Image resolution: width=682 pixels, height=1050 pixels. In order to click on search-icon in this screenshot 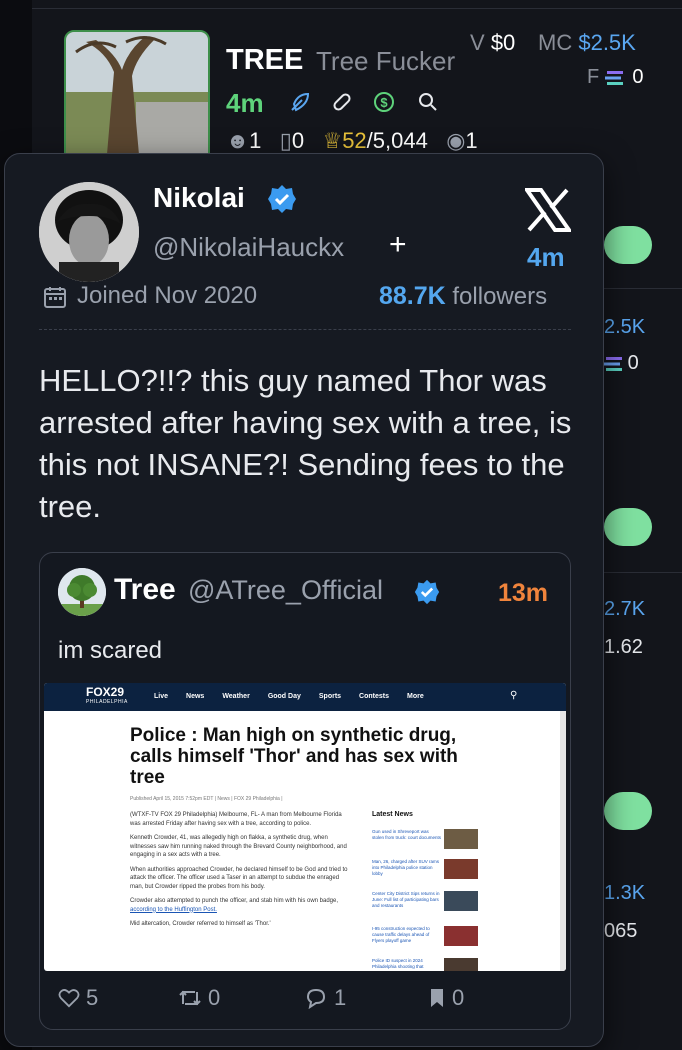, I will do `click(428, 102)`.